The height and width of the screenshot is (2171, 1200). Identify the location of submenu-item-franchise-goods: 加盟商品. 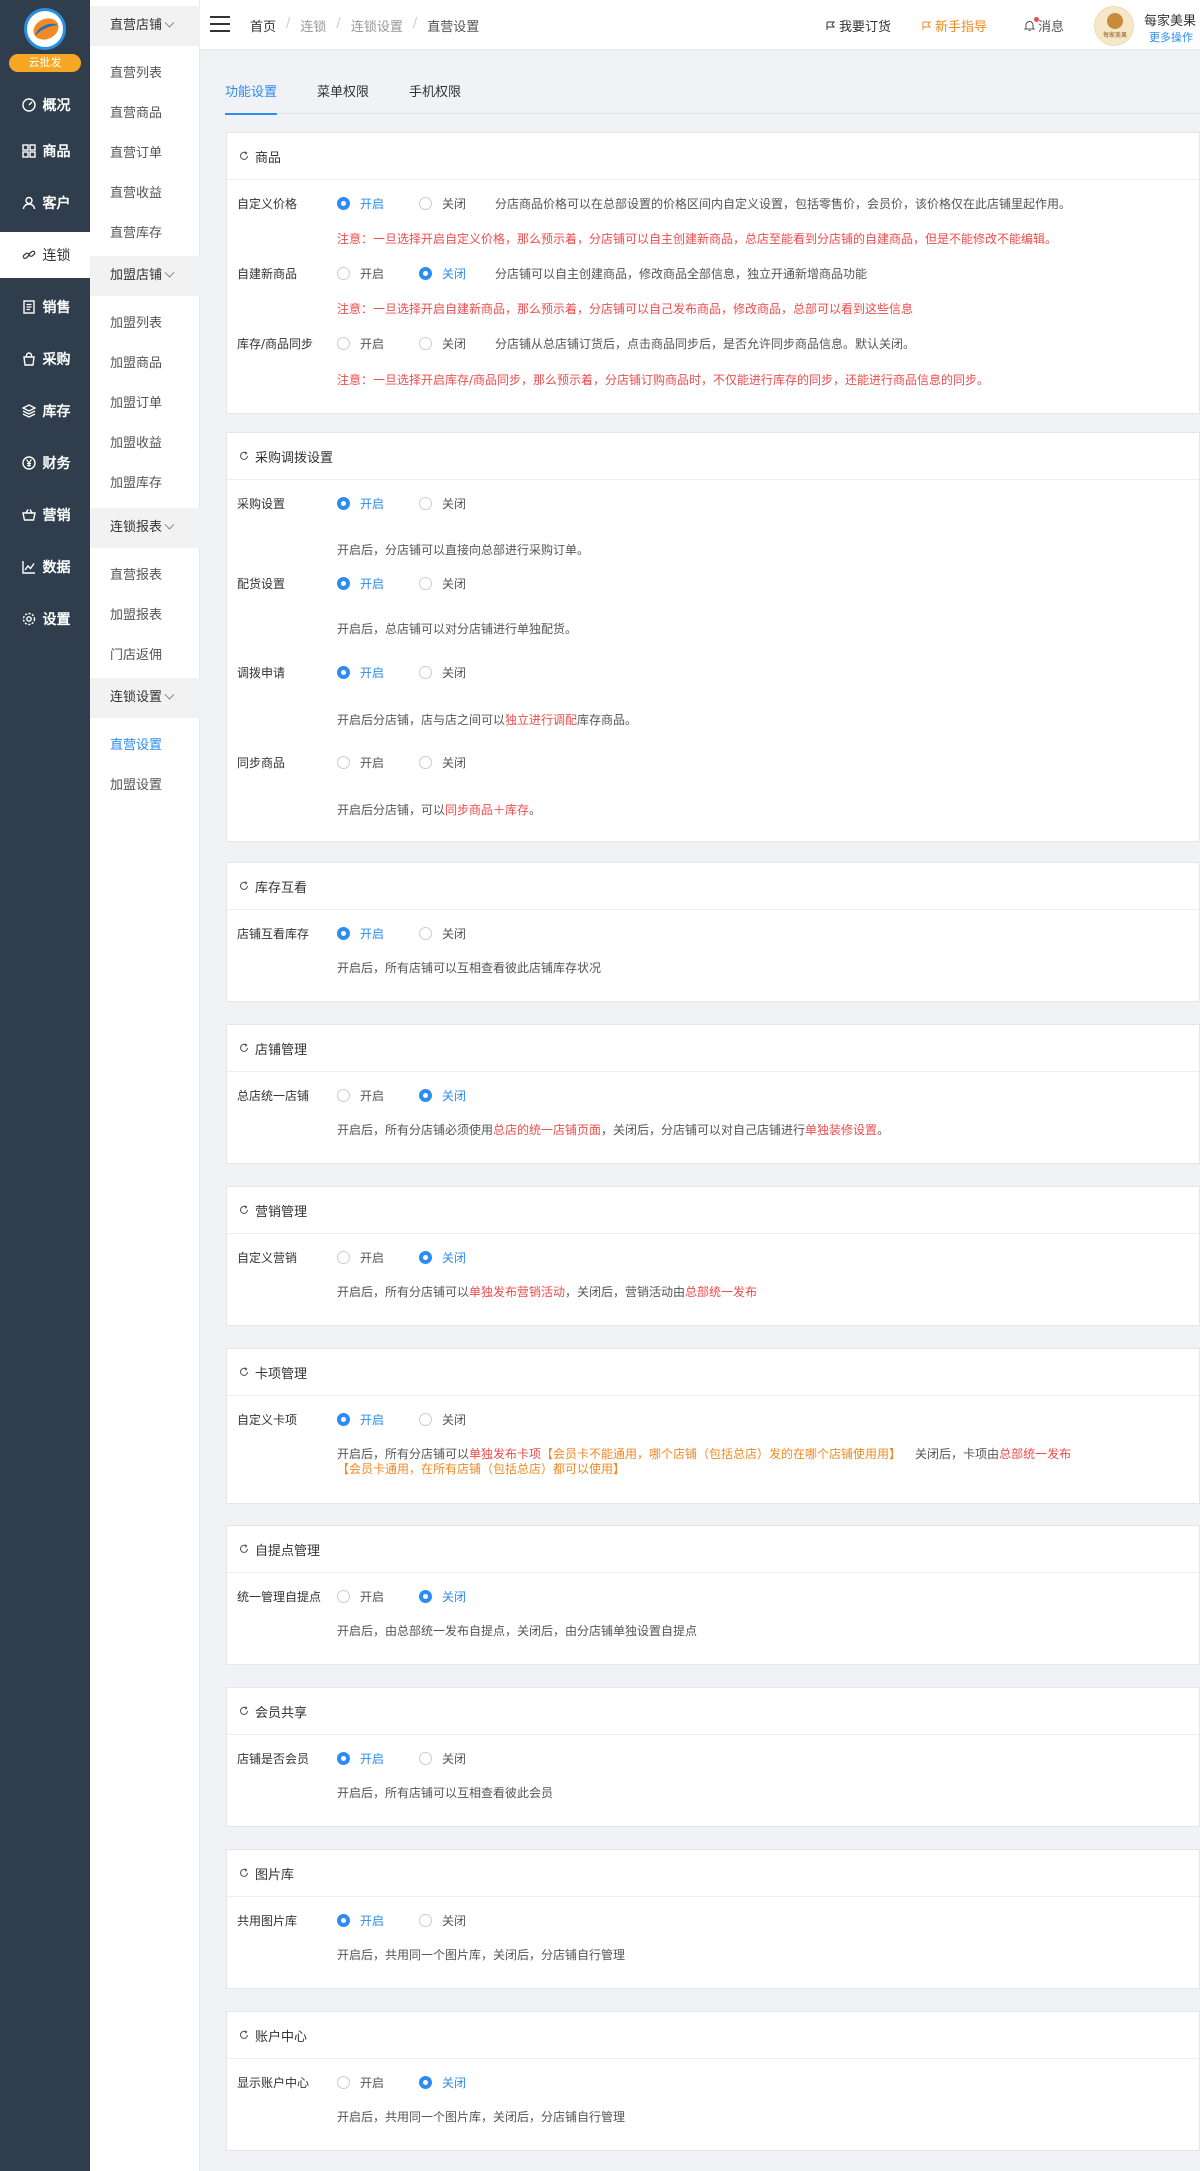
(136, 361).